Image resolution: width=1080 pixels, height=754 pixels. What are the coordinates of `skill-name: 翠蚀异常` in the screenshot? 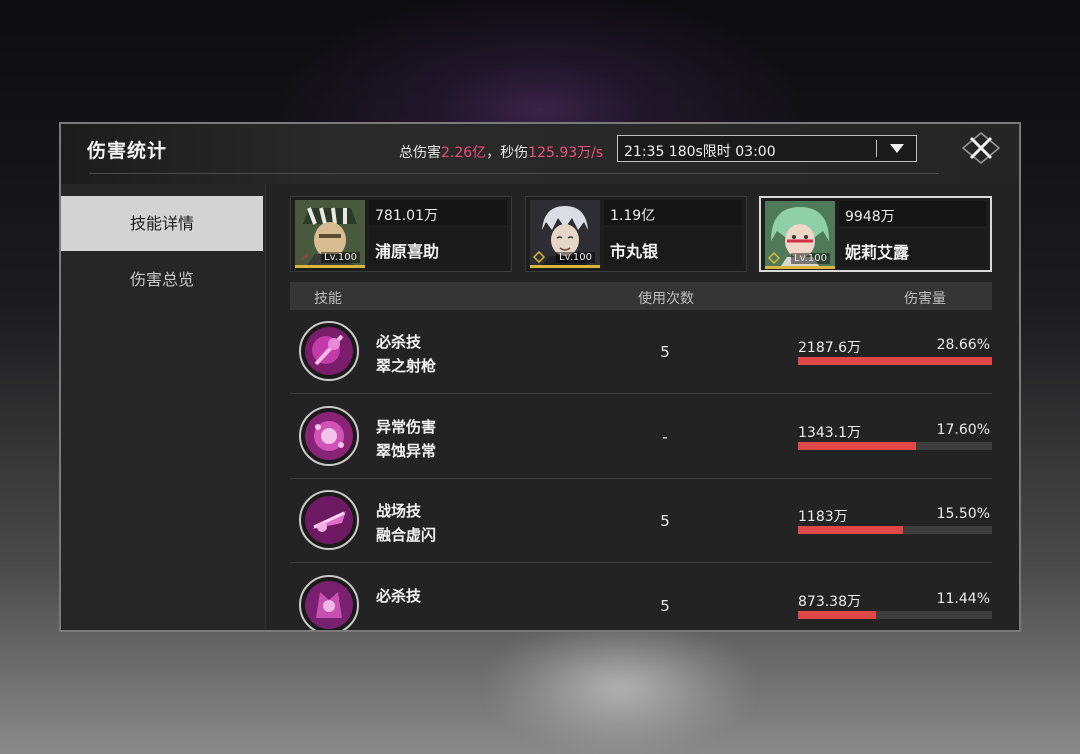 It's located at (406, 451).